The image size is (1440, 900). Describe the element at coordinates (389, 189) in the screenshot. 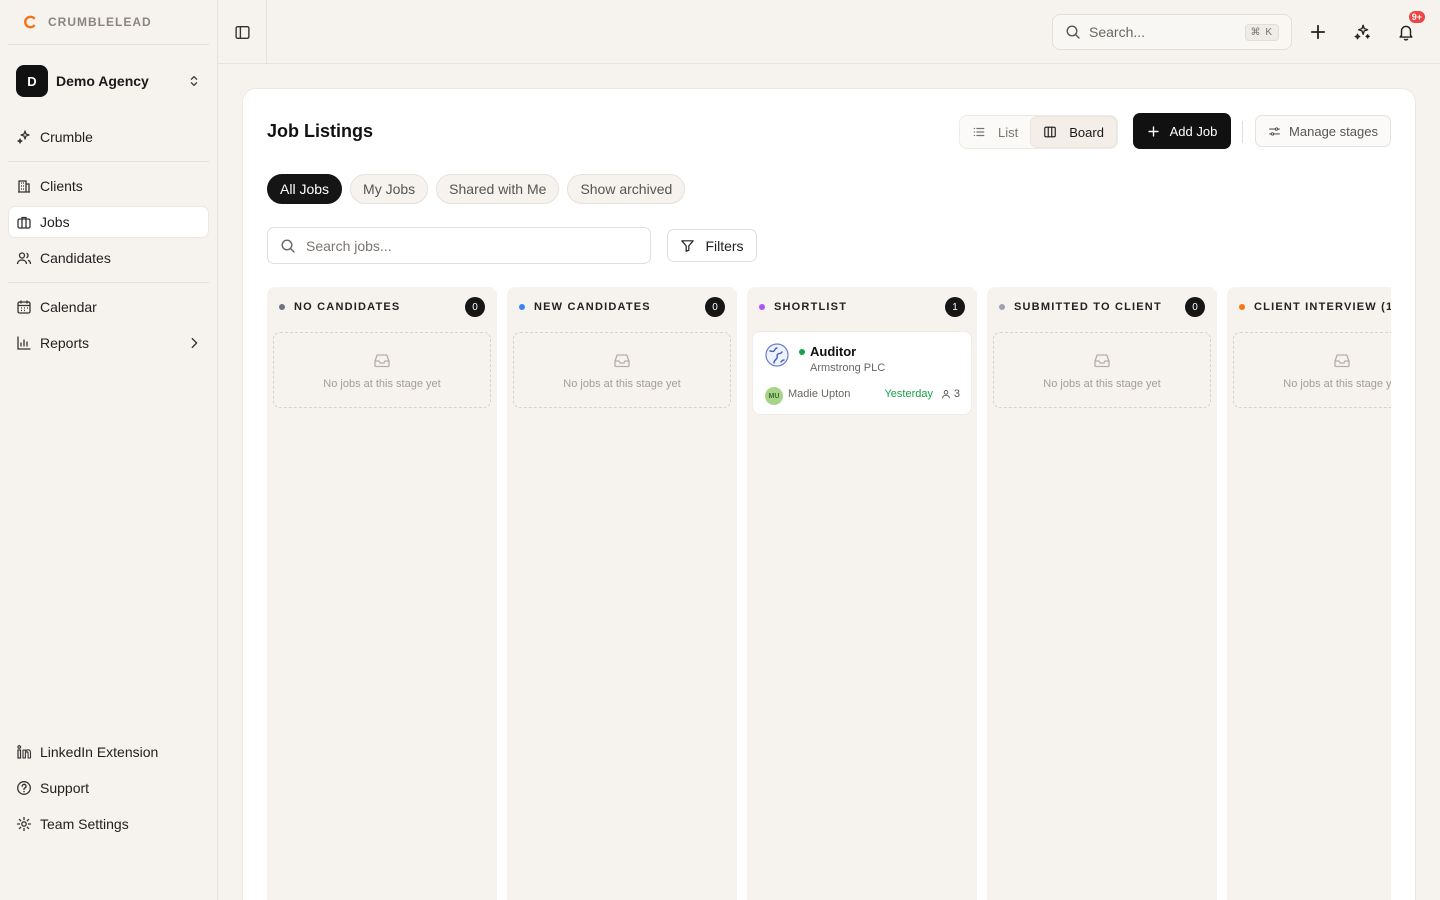

I see `chip-my-jobs: My Jobs` at that location.